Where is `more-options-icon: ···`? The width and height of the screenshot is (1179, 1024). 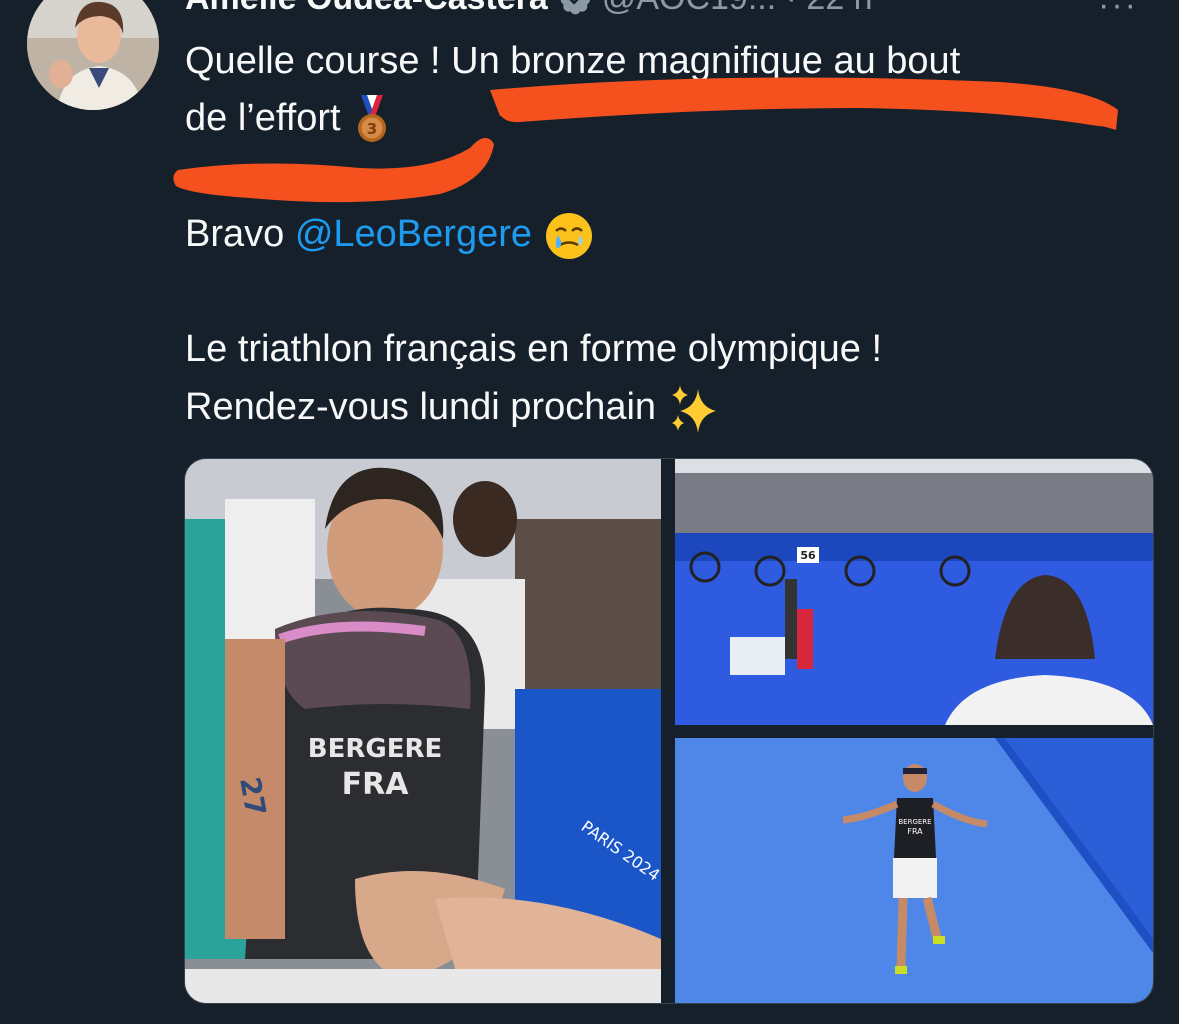
more-options-icon: ··· is located at coordinates (1118, 12).